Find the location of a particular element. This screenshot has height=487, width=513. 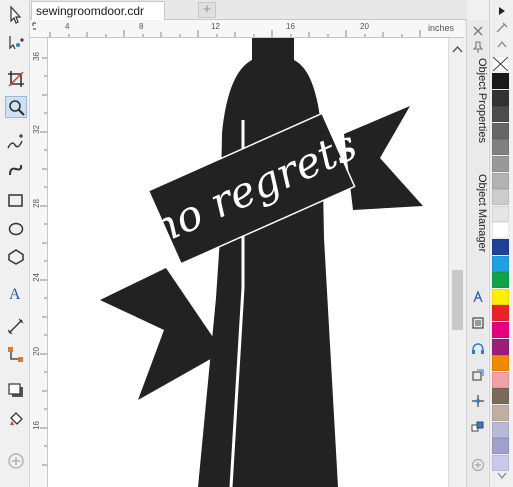

freehand-tool-icon is located at coordinates (16, 143).